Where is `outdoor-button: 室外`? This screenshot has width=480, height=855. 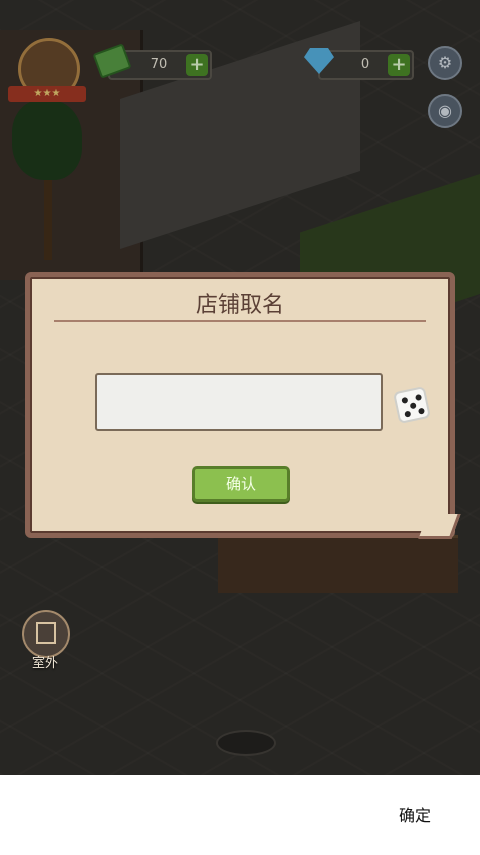
outdoor-button: 室外 is located at coordinates (46, 640).